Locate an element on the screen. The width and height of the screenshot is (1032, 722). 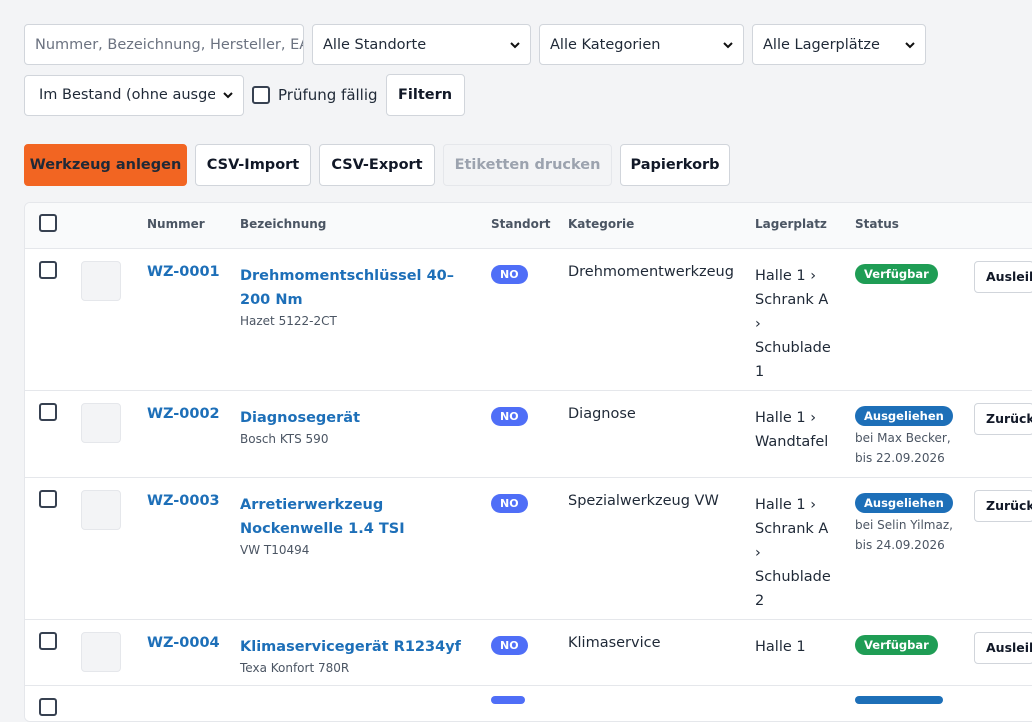
header-name: Bezeichnung is located at coordinates (283, 224).